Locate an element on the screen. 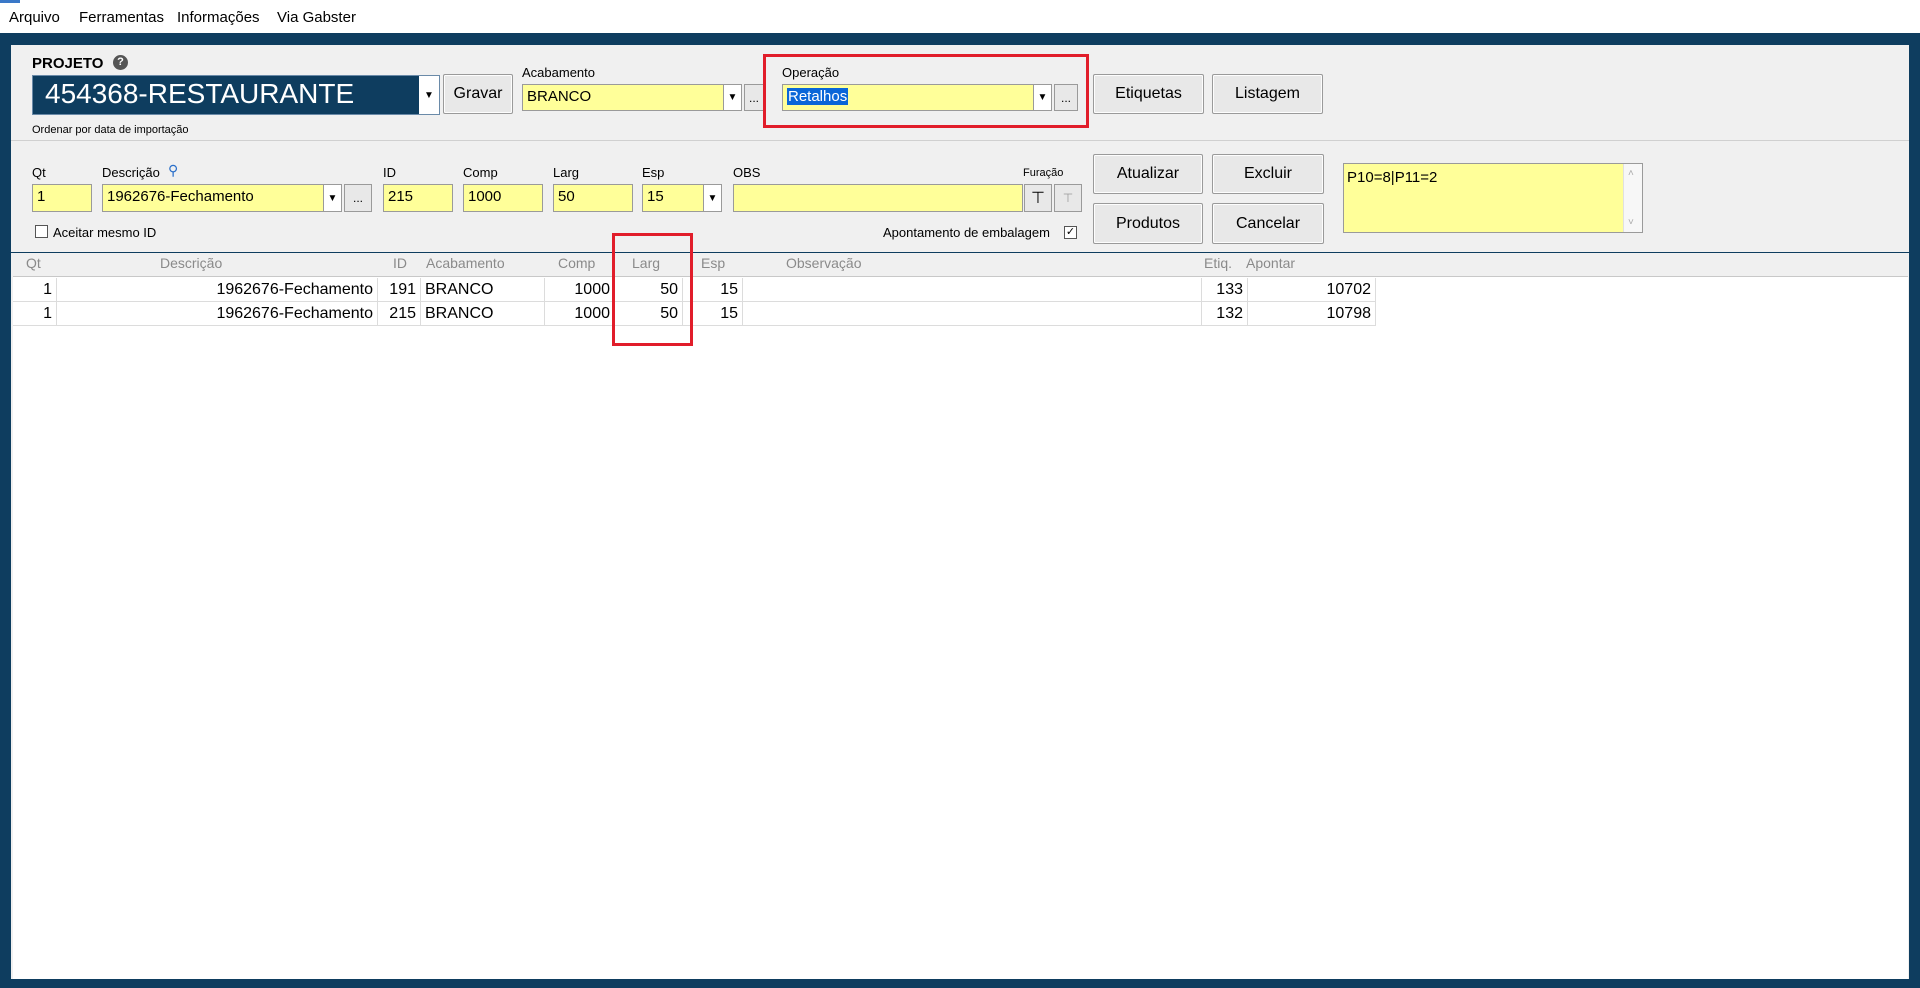  col-acabamento: Acabamento is located at coordinates (465, 263).